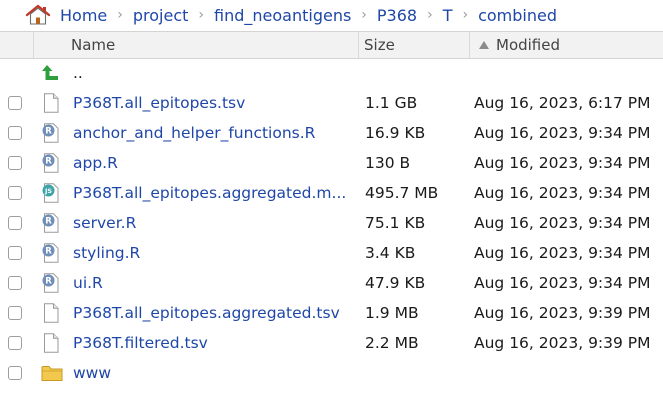  I want to click on parent-directory-row: .., so click(331, 73).